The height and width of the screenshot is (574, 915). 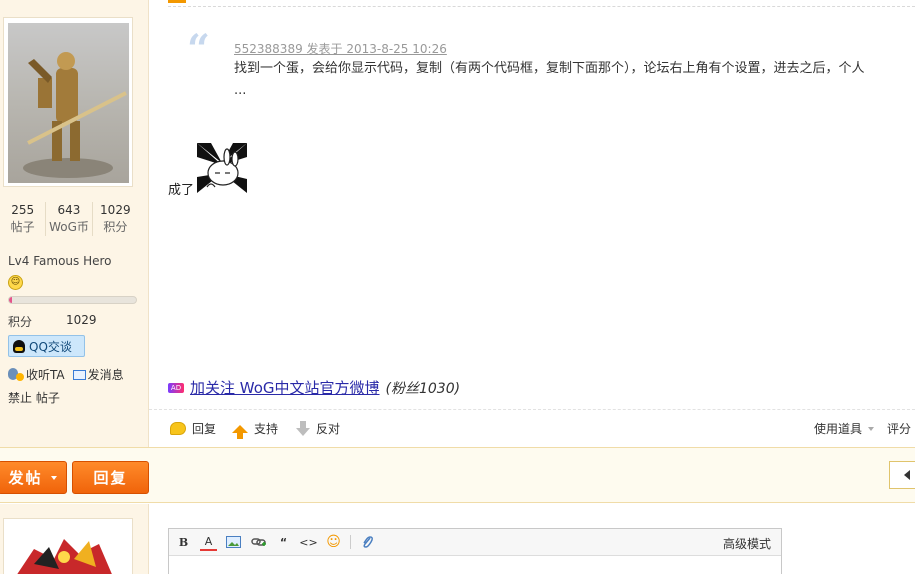 What do you see at coordinates (50, 346) in the screenshot?
I see `qq-chat-label: QQ交谈` at bounding box center [50, 346].